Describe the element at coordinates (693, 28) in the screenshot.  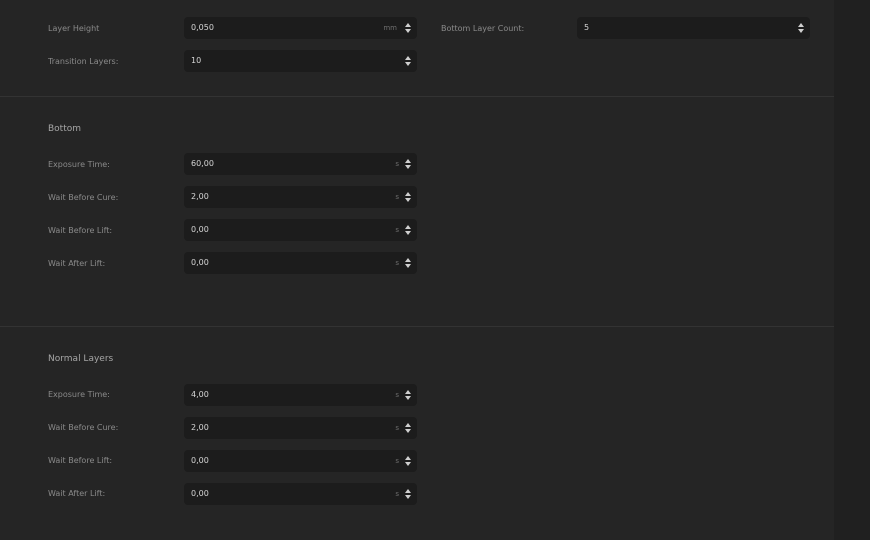
I see `bottom-layer-count-input: 5` at that location.